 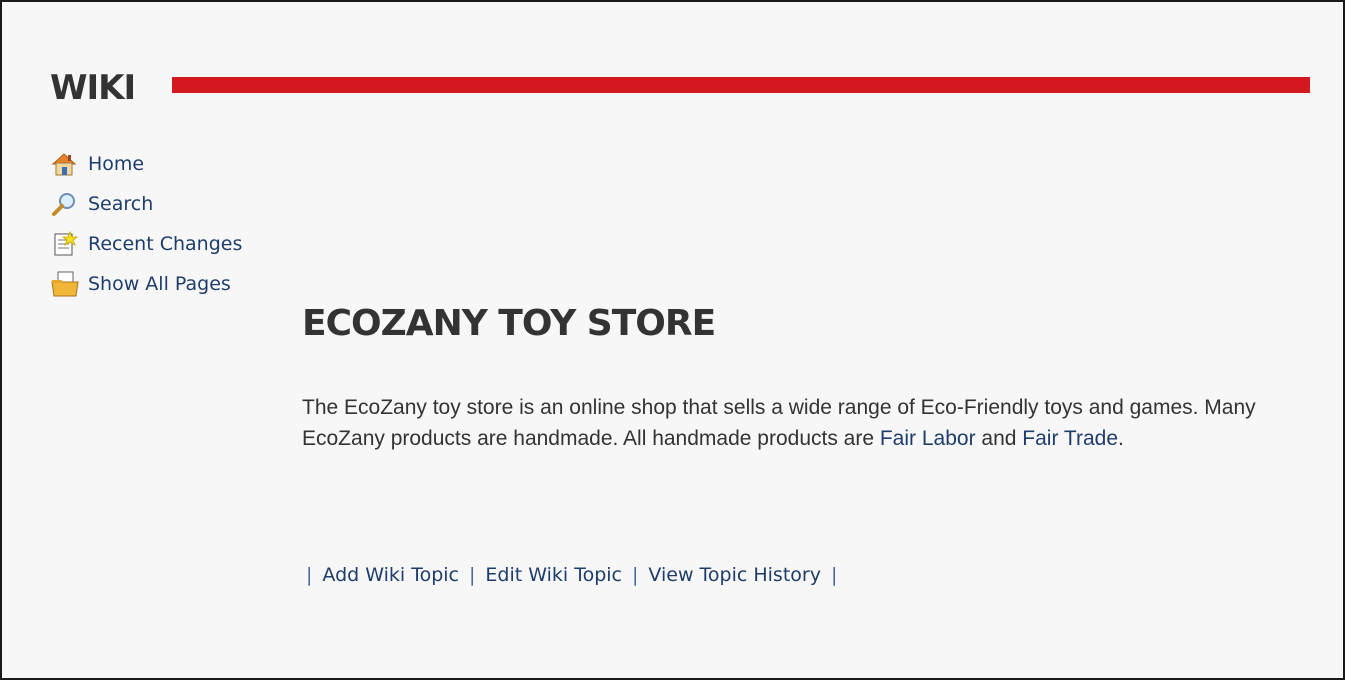 I want to click on recent-changes-icon, so click(x=66, y=244).